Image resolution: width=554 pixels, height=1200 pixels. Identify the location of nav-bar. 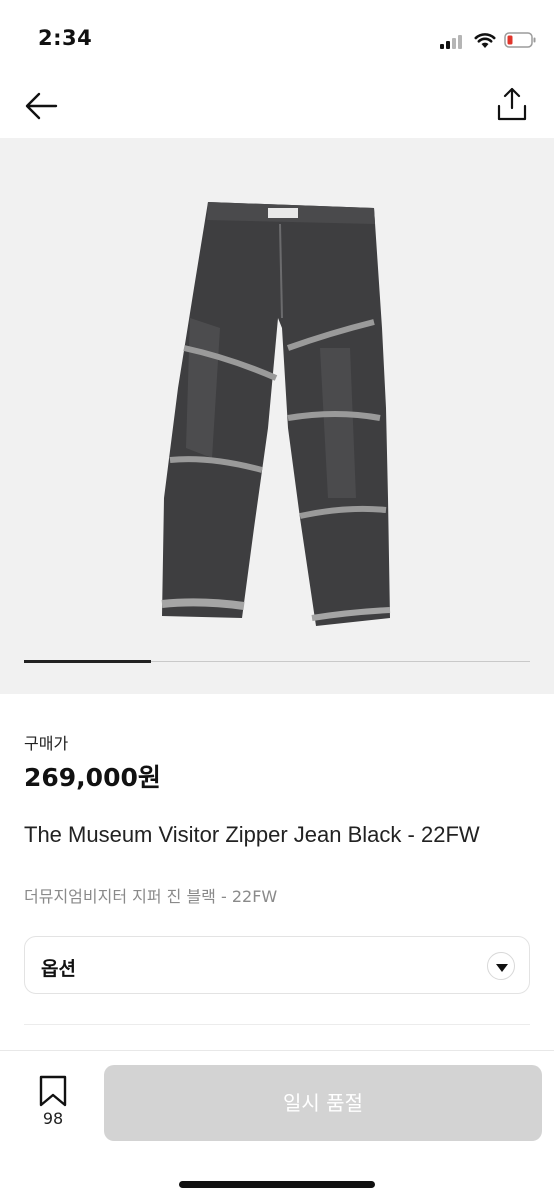
(277, 108).